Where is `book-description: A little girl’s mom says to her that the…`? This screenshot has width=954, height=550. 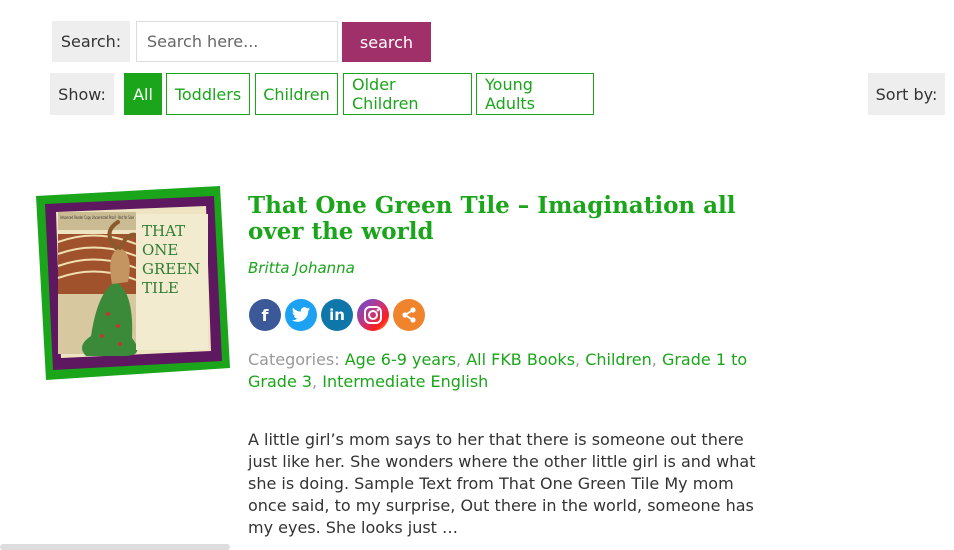
book-description: A little girl’s mom says to her that the… is located at coordinates (502, 483).